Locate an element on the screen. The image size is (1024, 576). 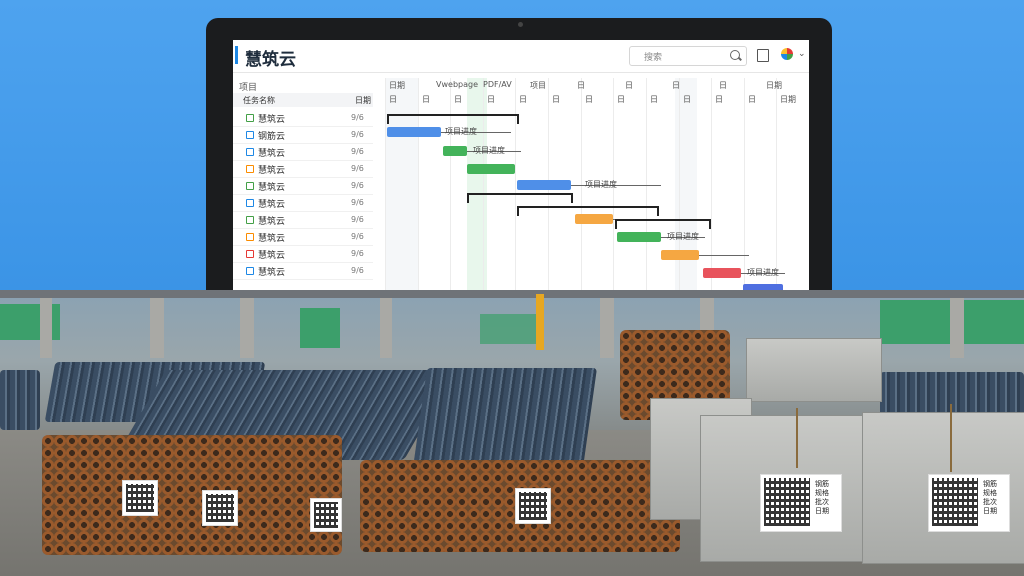
gantt-period-header: PDF/AV is located at coordinates (497, 84).